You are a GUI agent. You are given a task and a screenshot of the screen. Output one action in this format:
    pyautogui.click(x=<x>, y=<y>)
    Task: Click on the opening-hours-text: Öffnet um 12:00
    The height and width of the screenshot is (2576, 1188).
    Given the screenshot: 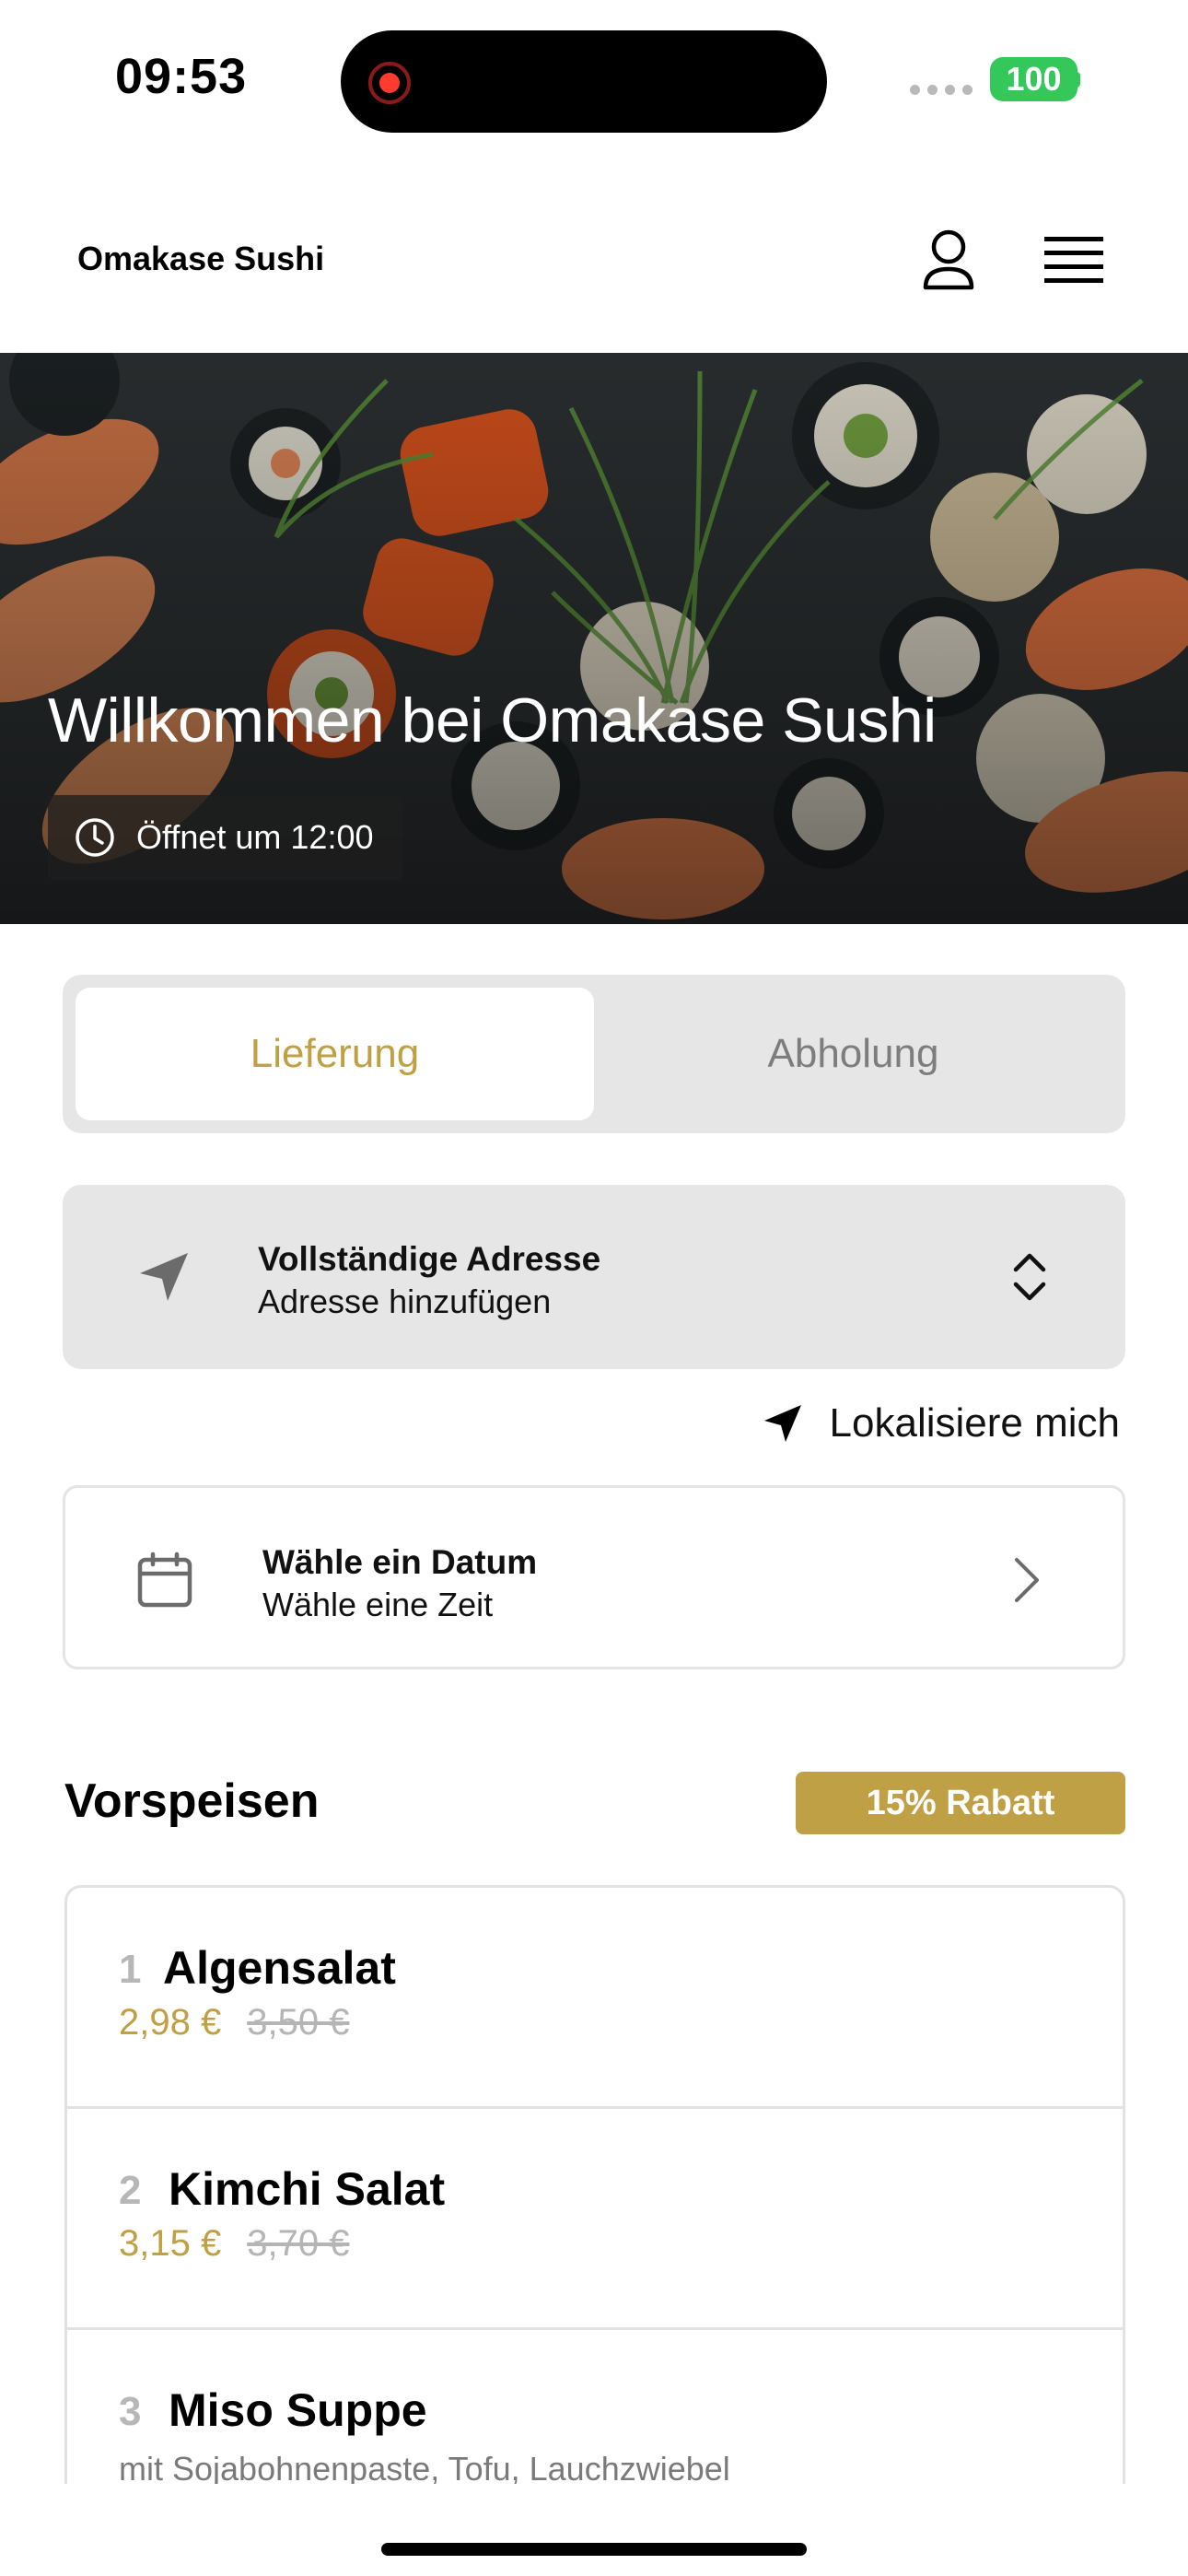 What is the action you would take?
    pyautogui.click(x=255, y=837)
    